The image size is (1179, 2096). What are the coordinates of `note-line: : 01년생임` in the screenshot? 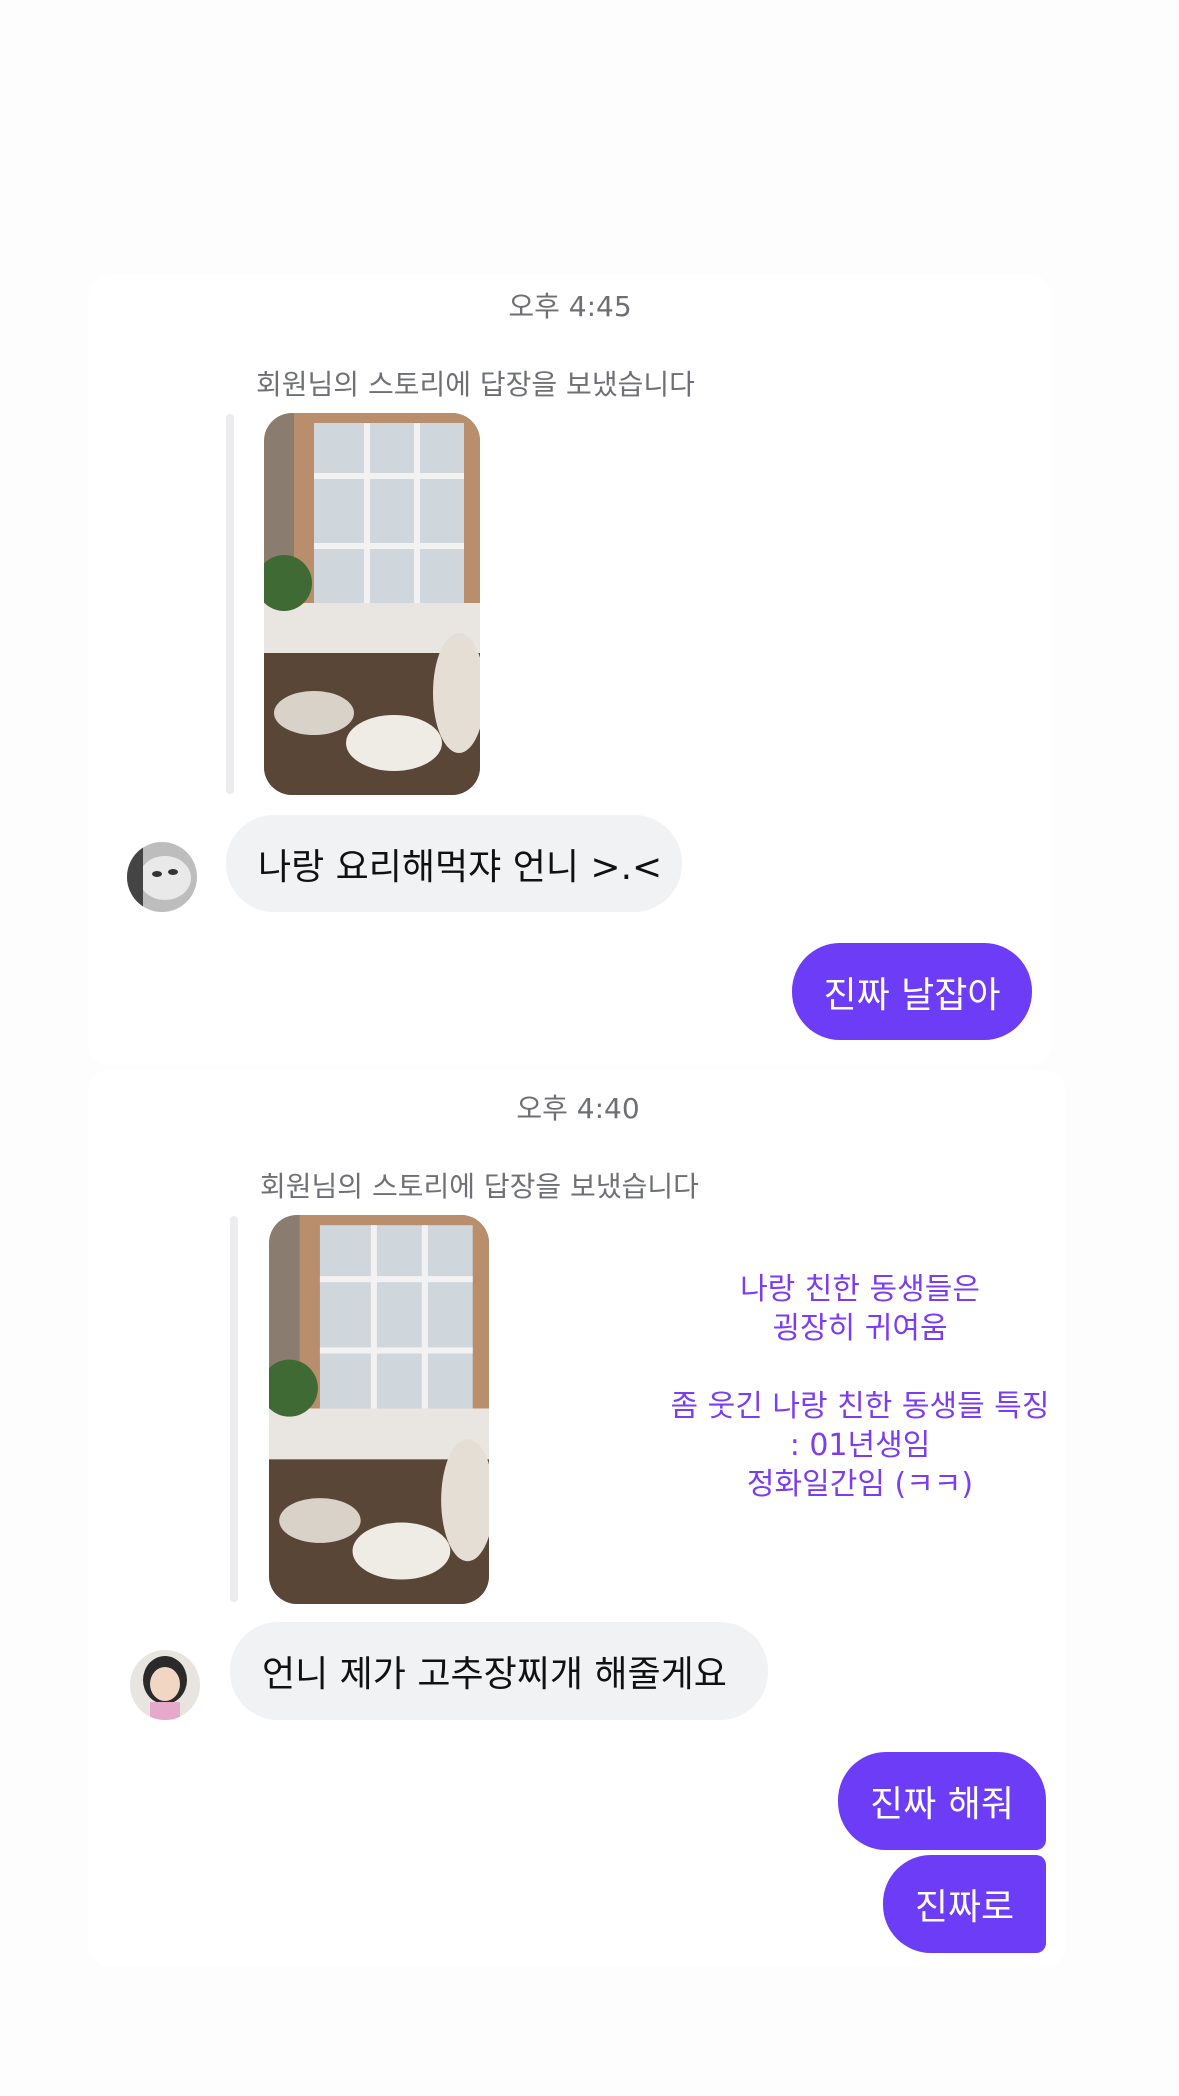 It's located at (860, 1445).